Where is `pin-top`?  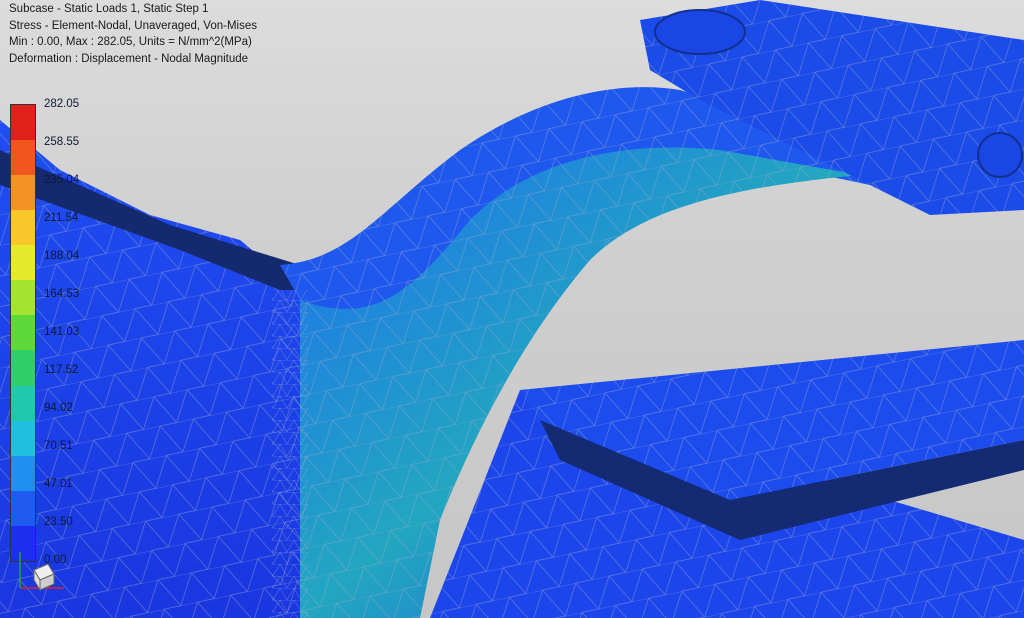
pin-top is located at coordinates (700, 32).